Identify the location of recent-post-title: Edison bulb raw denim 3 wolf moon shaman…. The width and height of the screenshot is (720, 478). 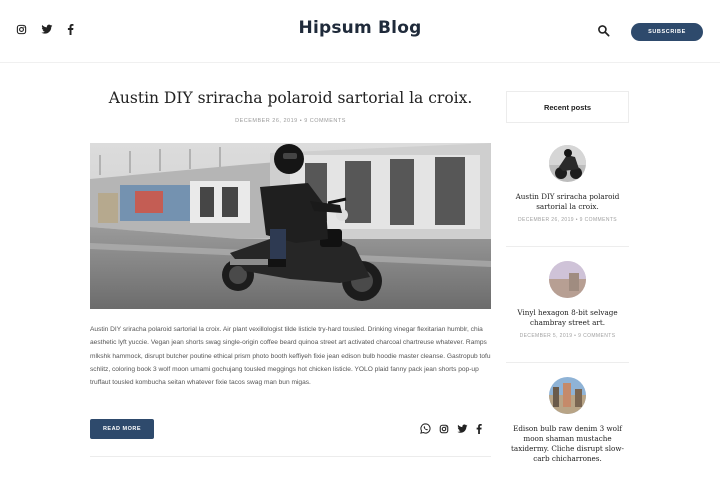
(567, 444).